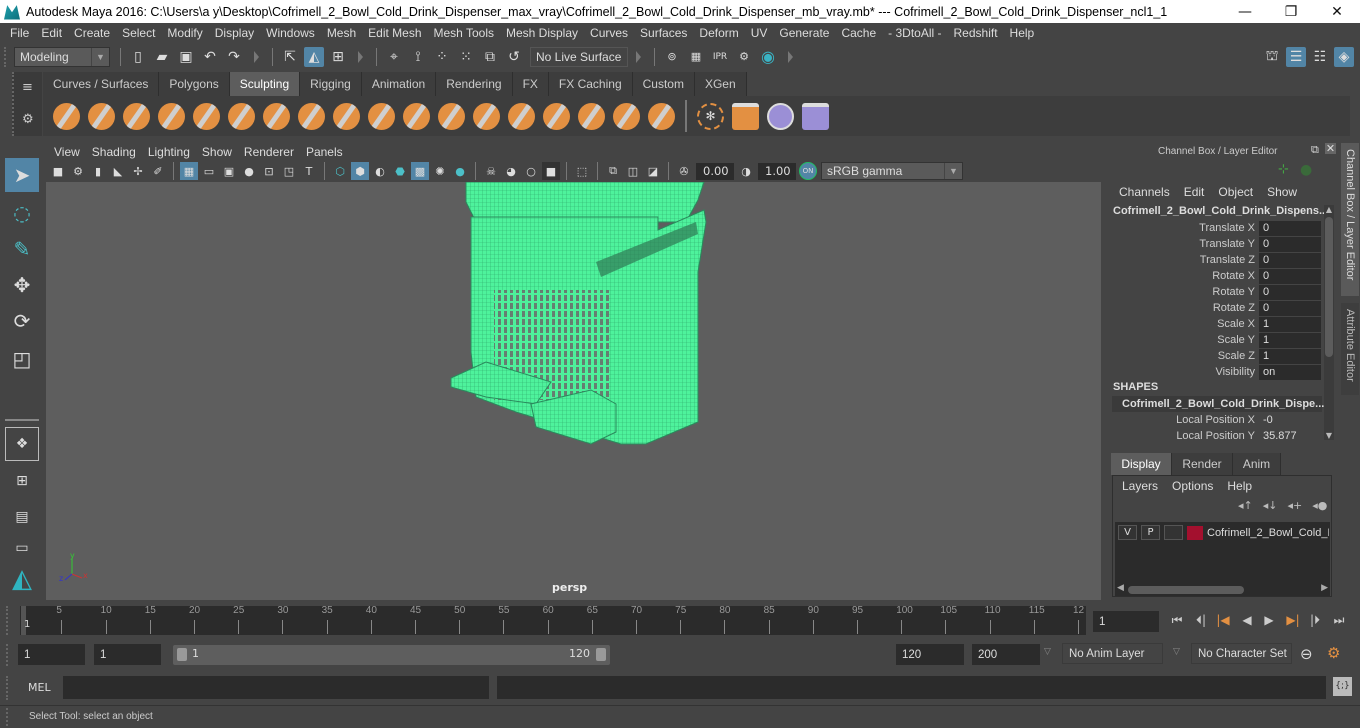 The width and height of the screenshot is (1360, 728). Describe the element at coordinates (249, 171) in the screenshot. I see `gate-mask-icon: ●` at that location.